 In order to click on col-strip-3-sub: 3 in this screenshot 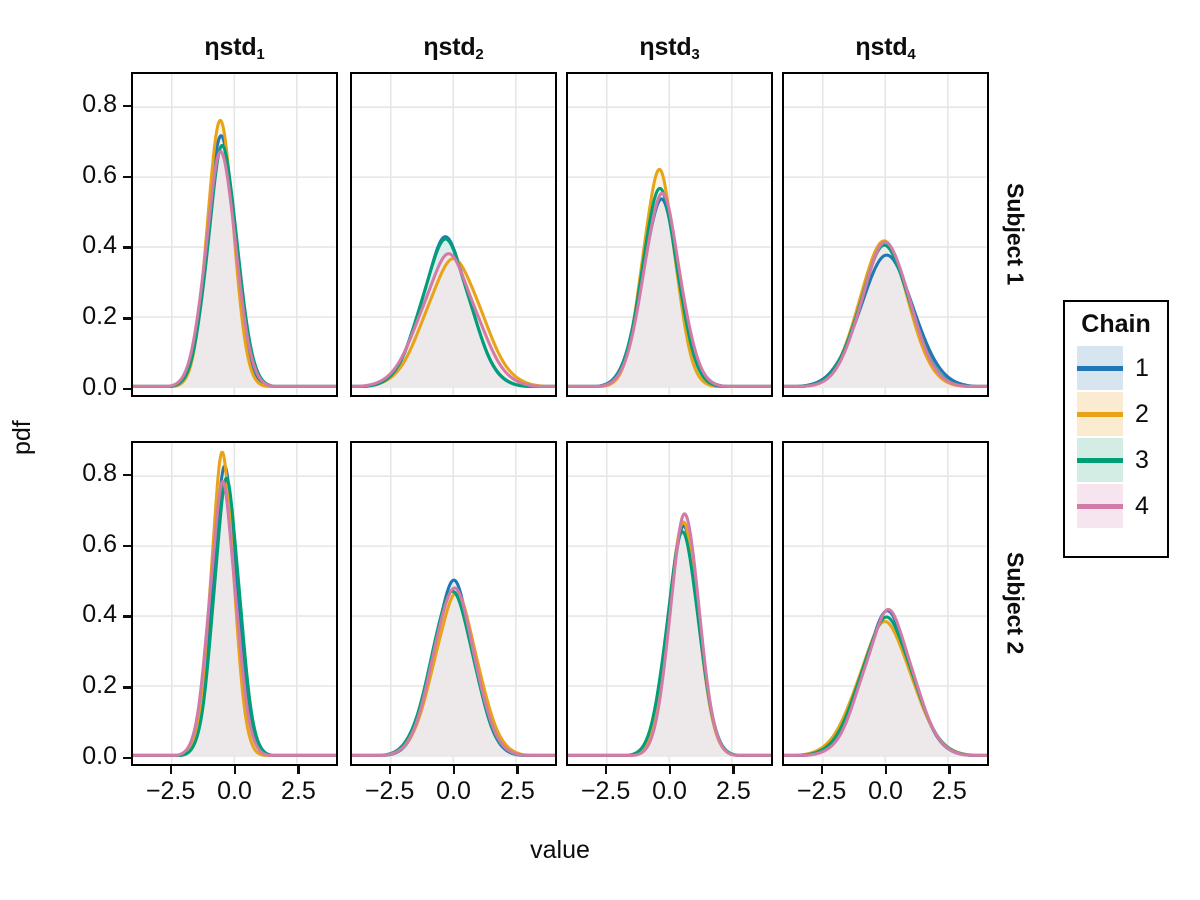, I will do `click(695, 54)`.